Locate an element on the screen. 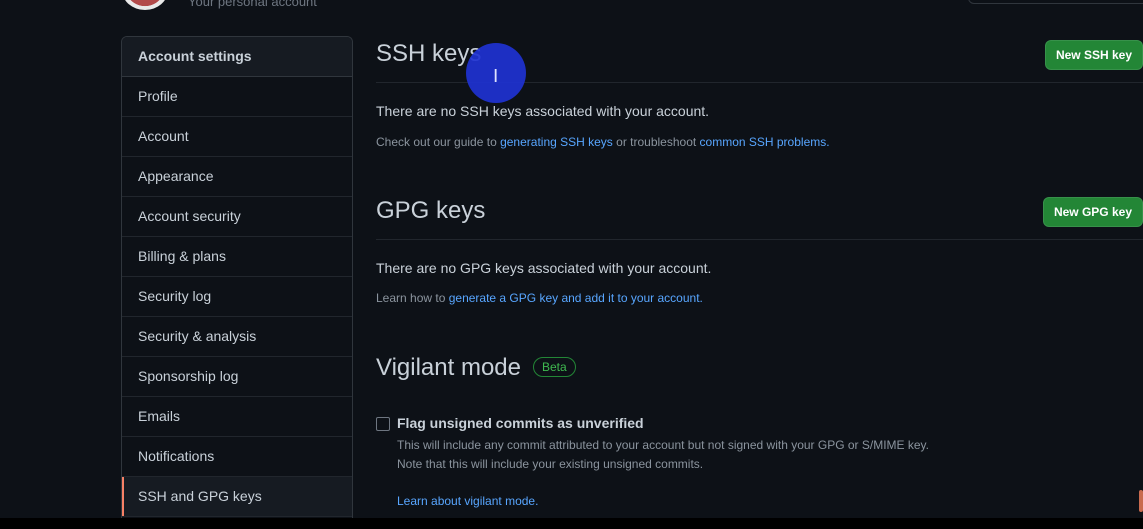 The height and width of the screenshot is (529, 1143). vigilant-section-header: Vigilant mode Beta is located at coordinates (759, 374).